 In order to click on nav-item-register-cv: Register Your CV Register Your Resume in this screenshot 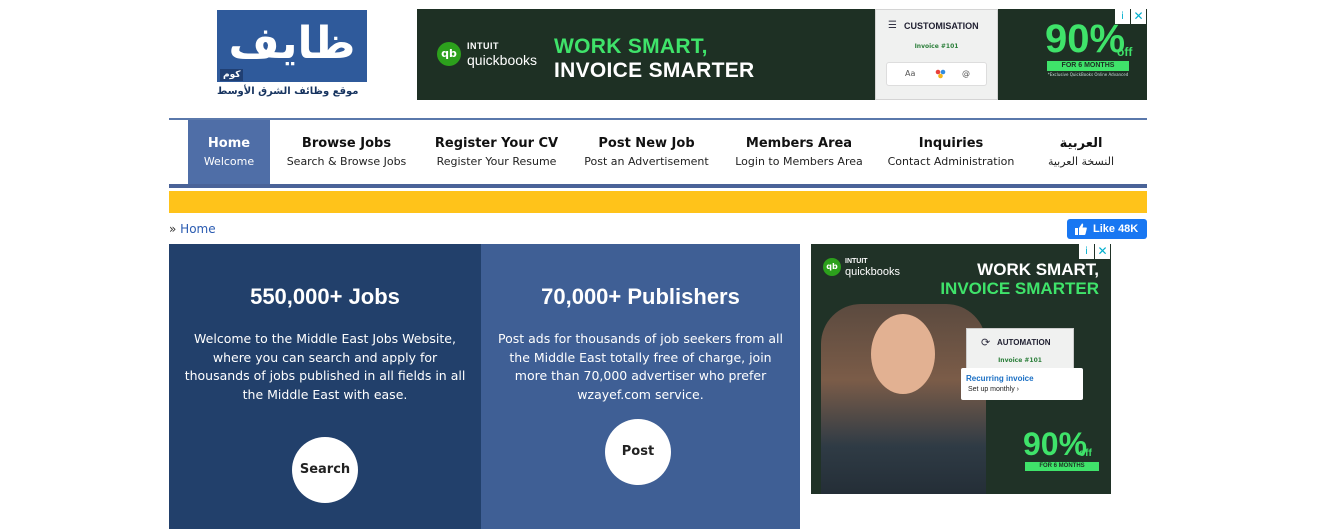, I will do `click(496, 152)`.